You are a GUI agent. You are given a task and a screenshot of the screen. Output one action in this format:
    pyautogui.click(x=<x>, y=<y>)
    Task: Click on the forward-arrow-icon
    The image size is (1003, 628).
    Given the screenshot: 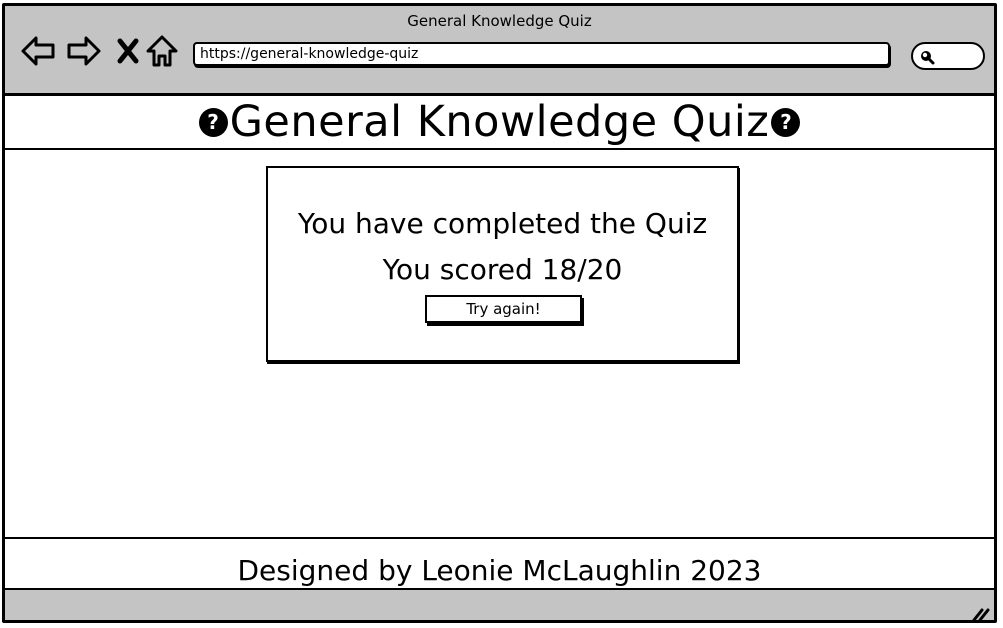 What is the action you would take?
    pyautogui.click(x=84, y=51)
    